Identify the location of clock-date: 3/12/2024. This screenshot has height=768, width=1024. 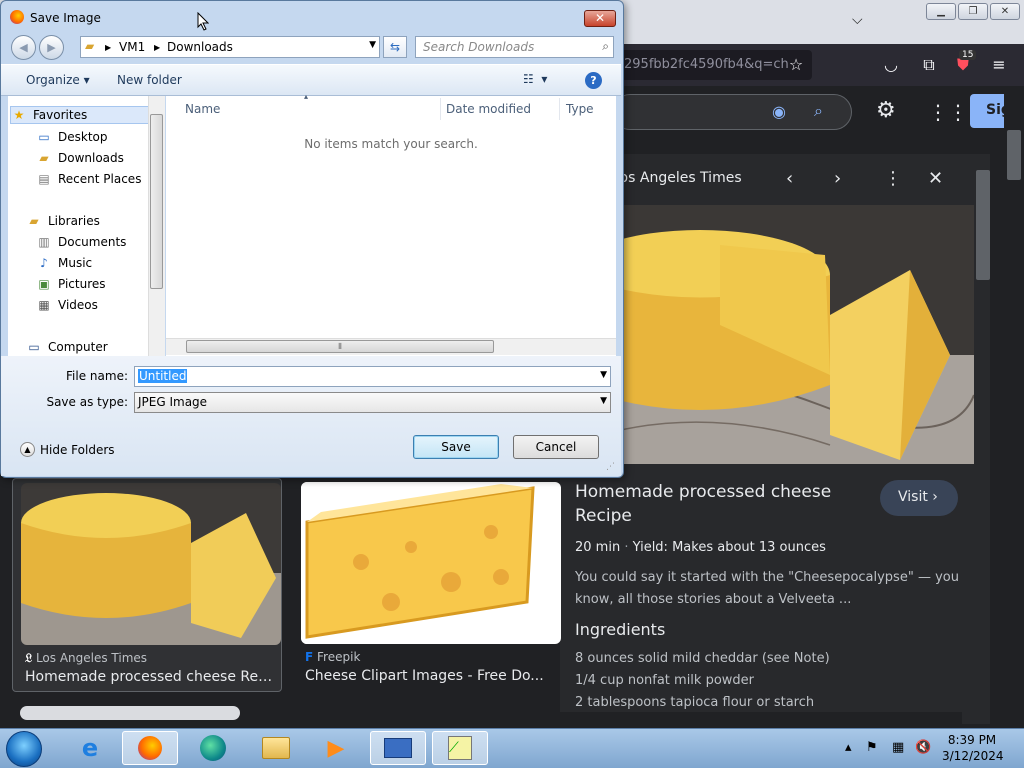
(973, 756).